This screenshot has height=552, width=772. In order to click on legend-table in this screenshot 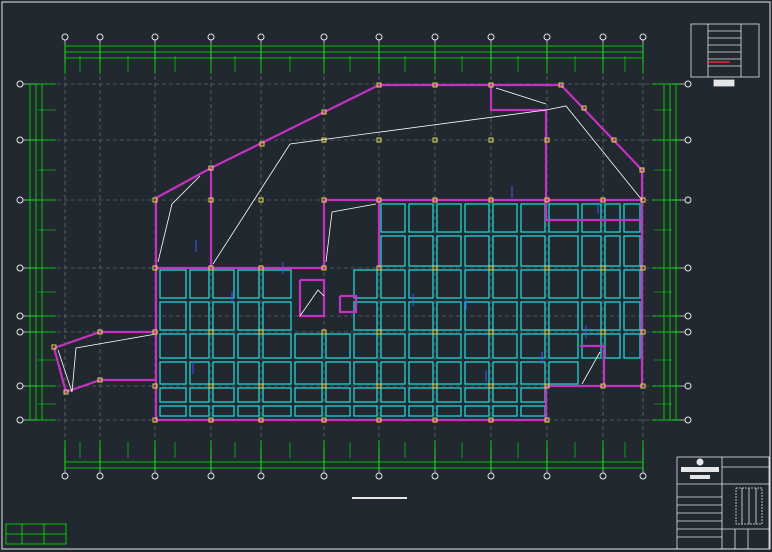, I will do `click(725, 55)`.